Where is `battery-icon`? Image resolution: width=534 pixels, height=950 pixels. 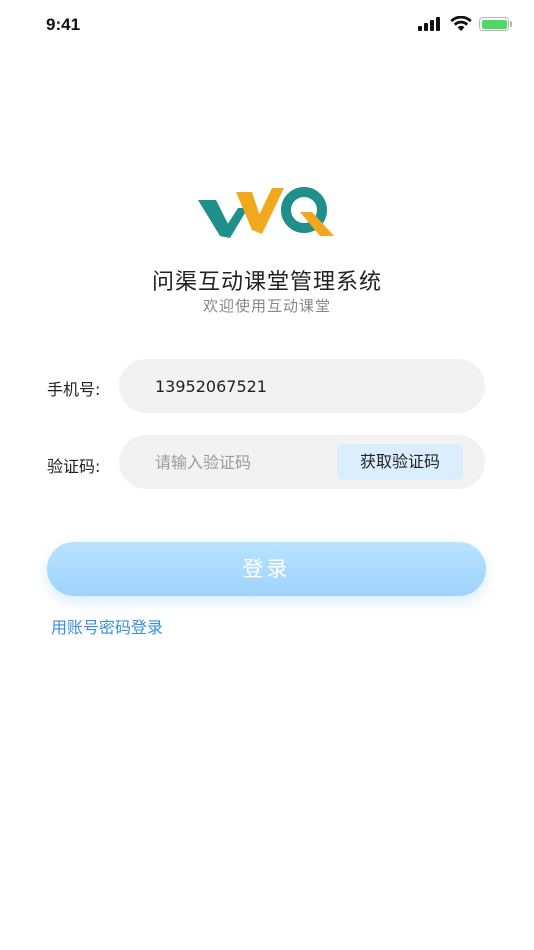
battery-icon is located at coordinates (494, 24).